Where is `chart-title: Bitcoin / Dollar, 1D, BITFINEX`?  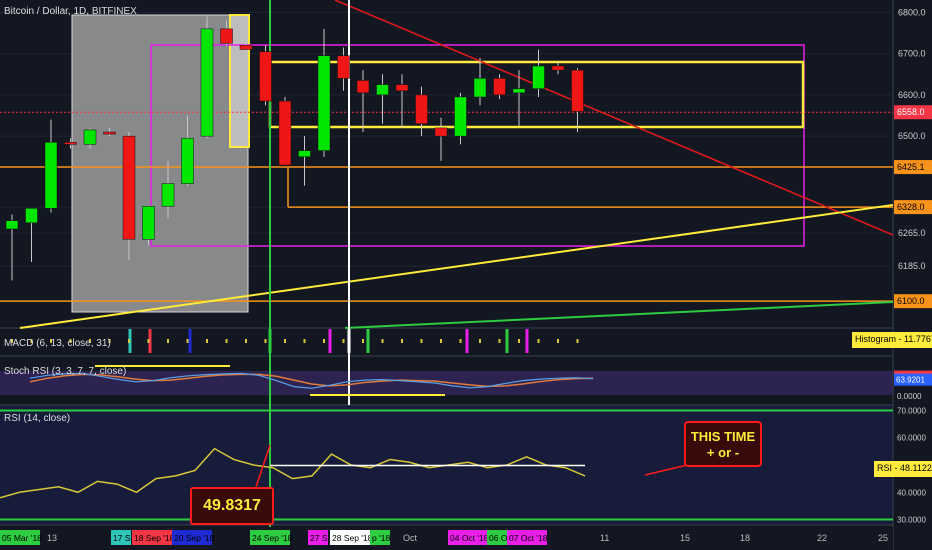 chart-title: Bitcoin / Dollar, 1D, BITFINEX is located at coordinates (70, 11).